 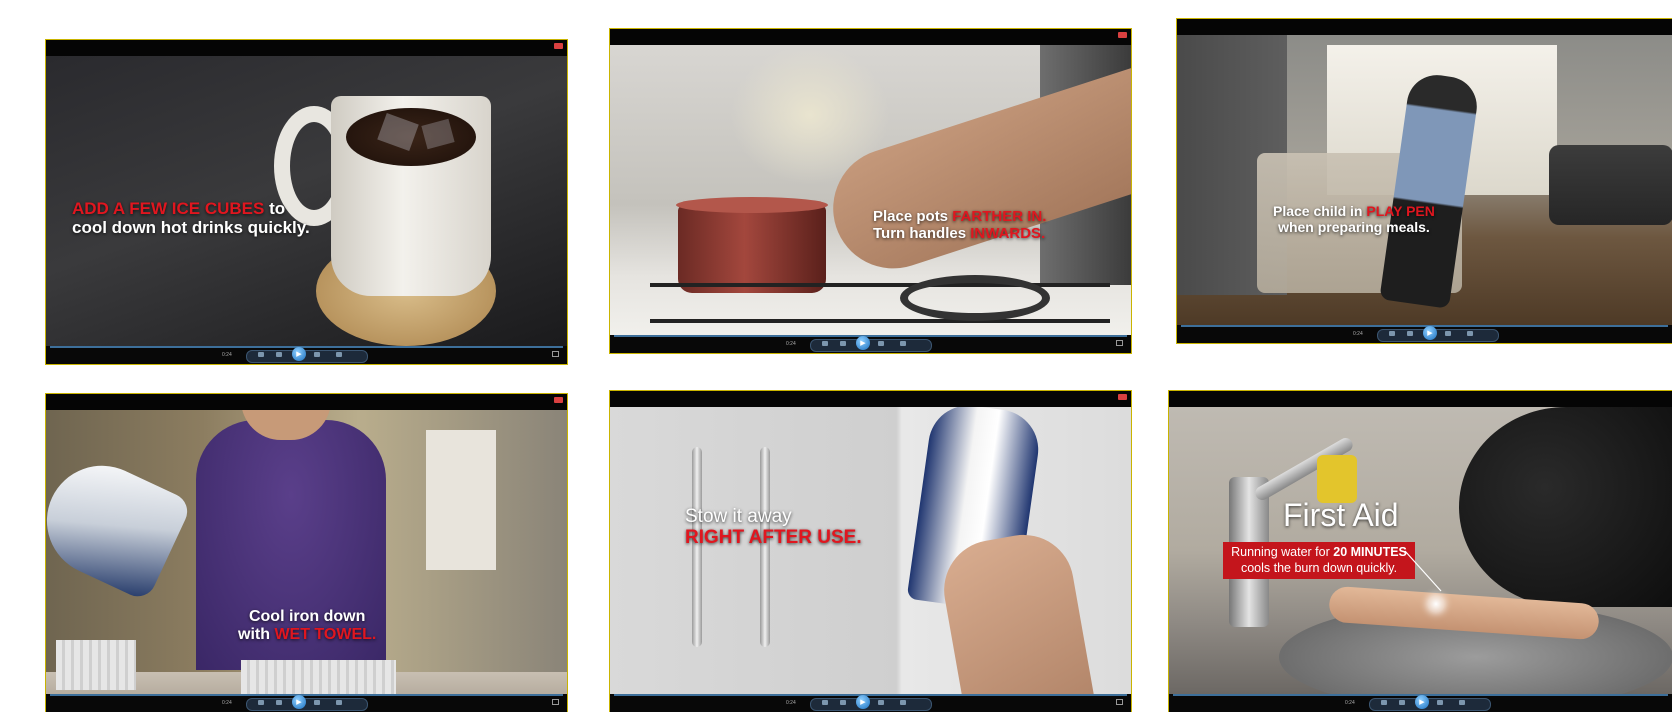 I want to click on callout-pointer, so click(x=1423, y=571).